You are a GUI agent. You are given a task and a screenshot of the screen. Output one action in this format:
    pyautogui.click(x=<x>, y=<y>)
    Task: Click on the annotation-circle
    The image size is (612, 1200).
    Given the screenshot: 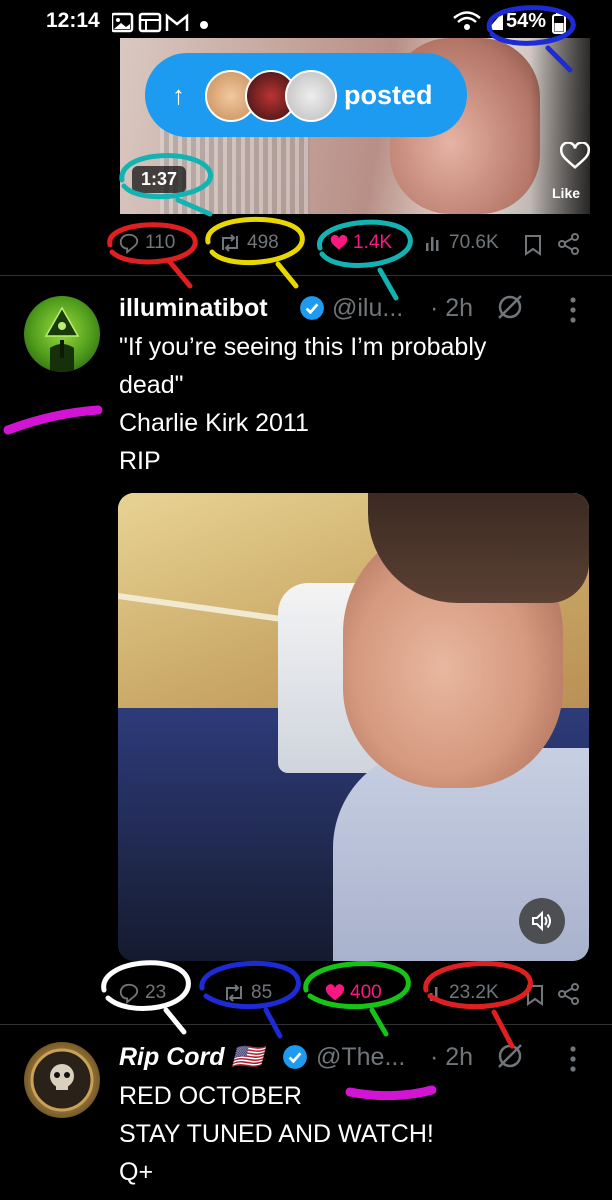 What is the action you would take?
    pyautogui.click(x=478, y=1005)
    